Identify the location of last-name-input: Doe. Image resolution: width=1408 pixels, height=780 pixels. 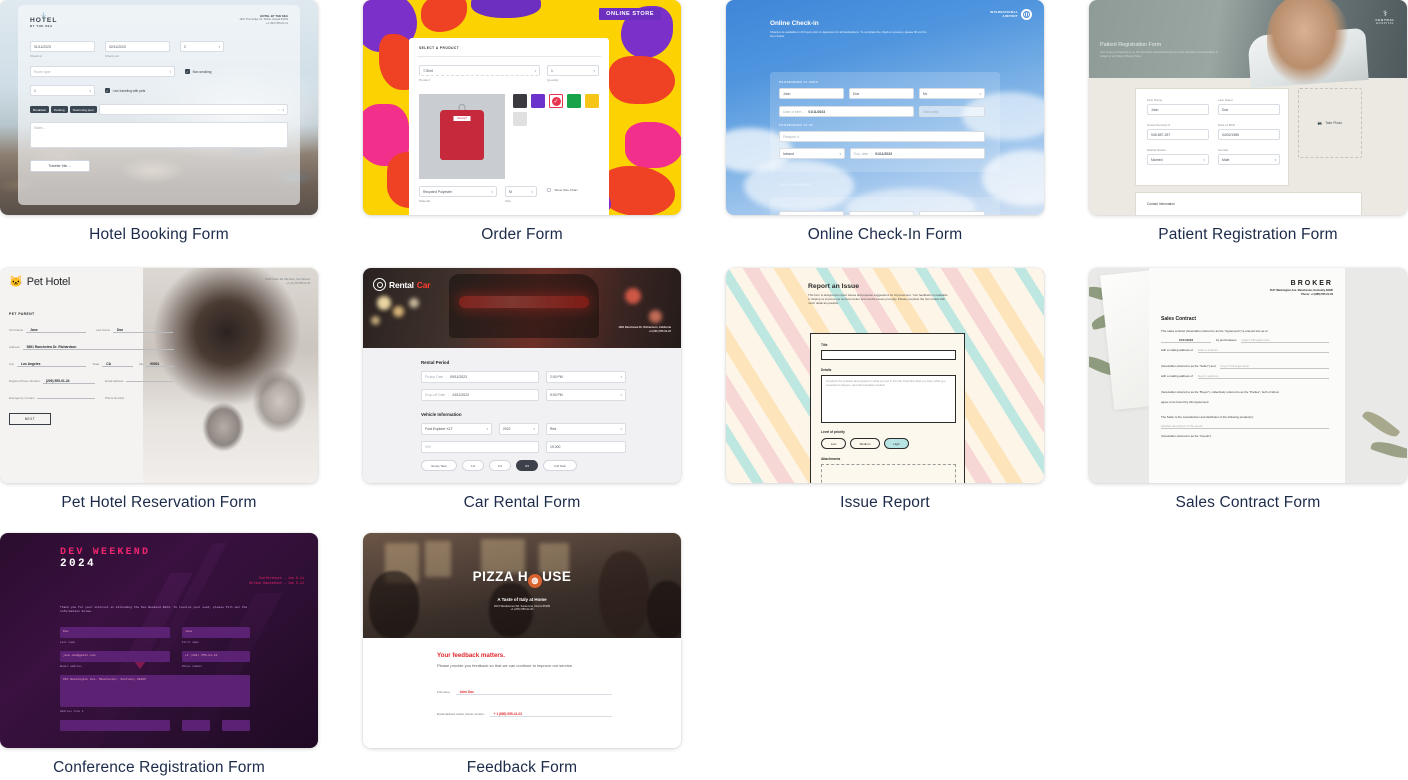
(1249, 109).